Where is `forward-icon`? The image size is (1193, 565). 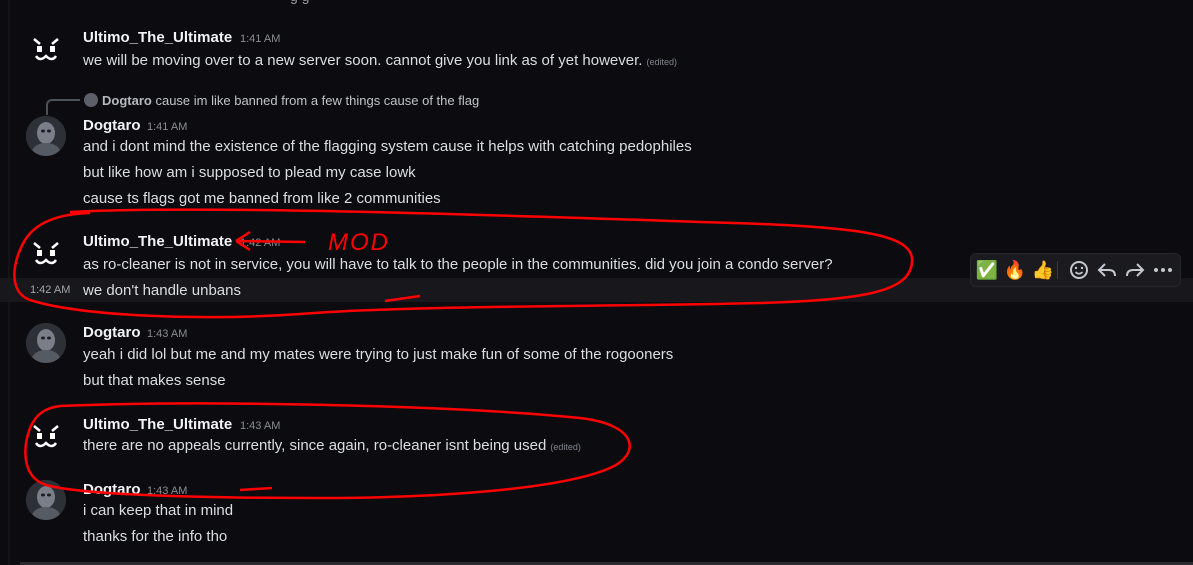 forward-icon is located at coordinates (1135, 270).